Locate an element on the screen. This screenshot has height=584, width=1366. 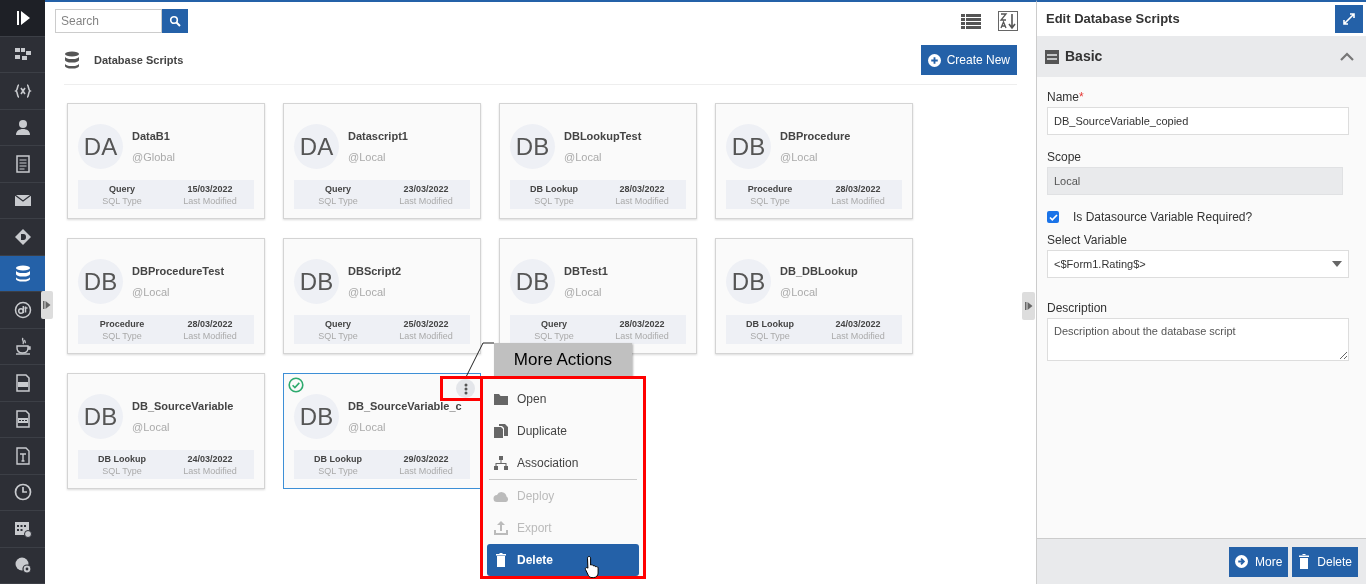
search-icon is located at coordinates (175, 20).